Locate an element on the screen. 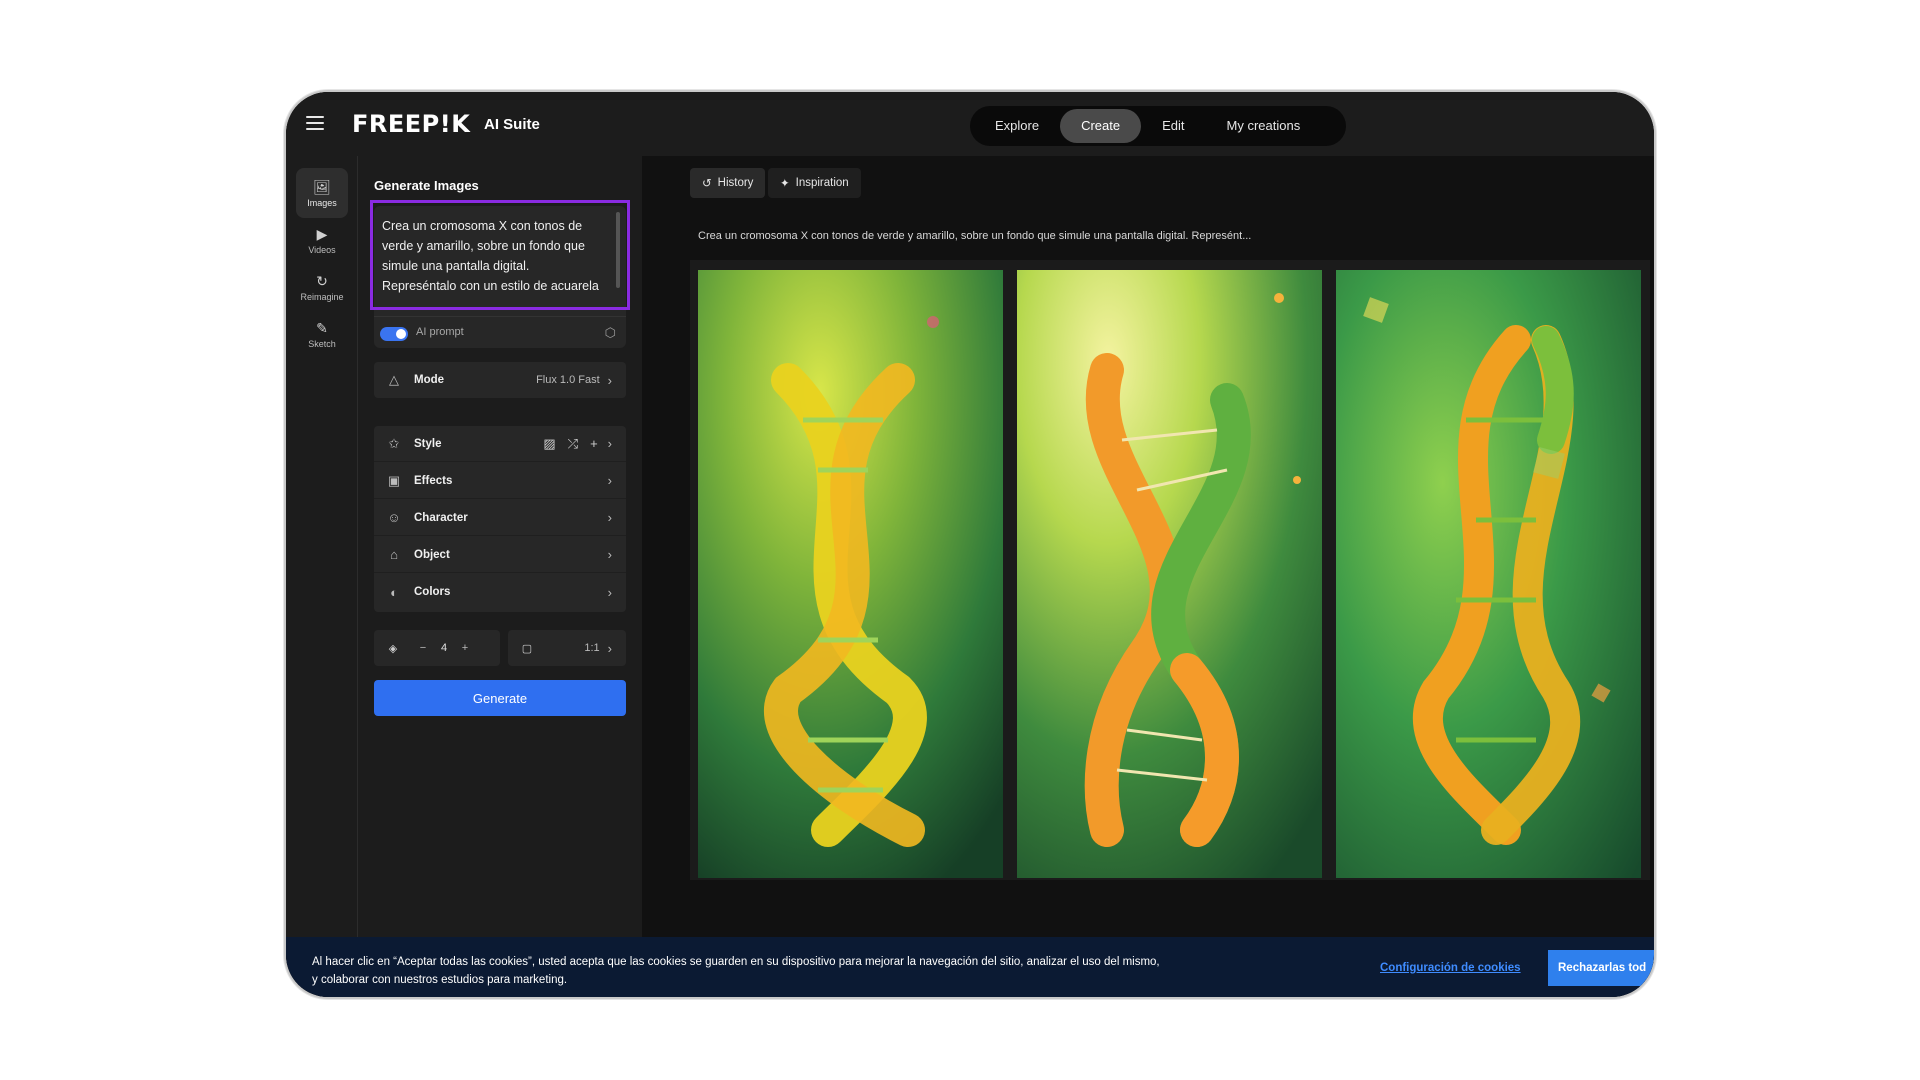 The width and height of the screenshot is (1920, 1080). nav-create: Create is located at coordinates (1101, 126).